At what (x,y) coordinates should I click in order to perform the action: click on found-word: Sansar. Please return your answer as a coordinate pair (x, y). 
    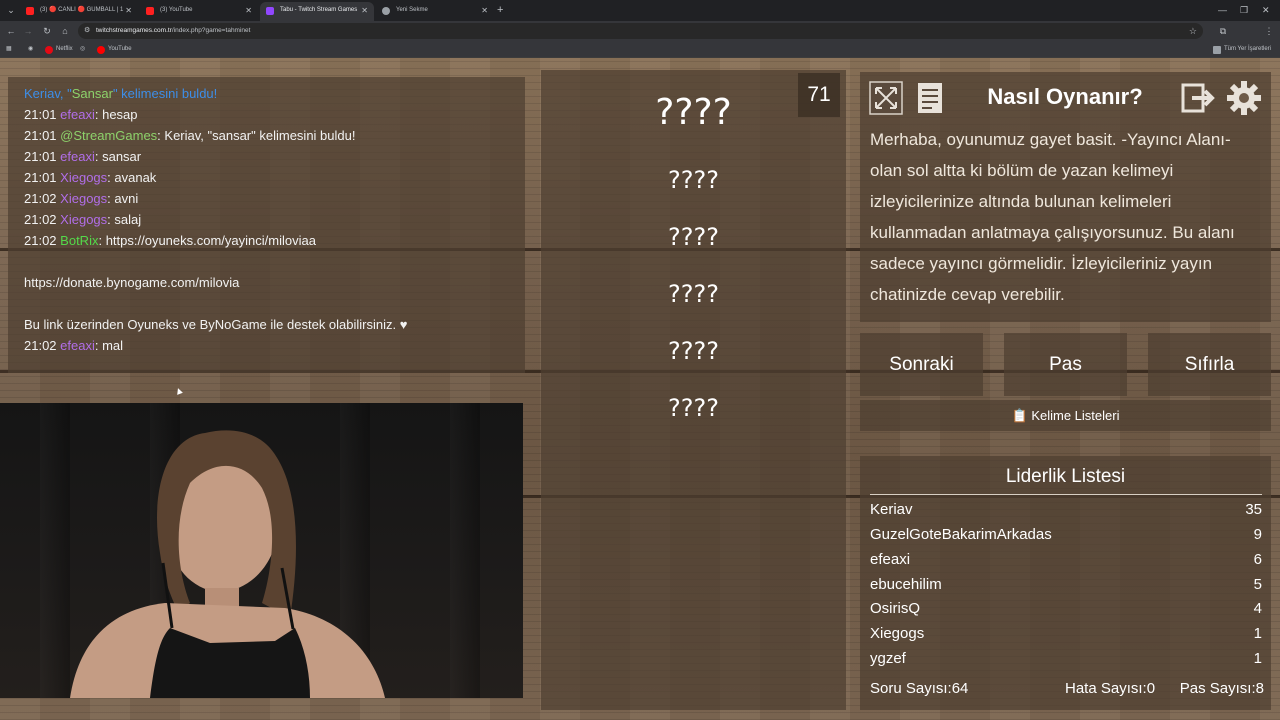
    Looking at the image, I should click on (92, 93).